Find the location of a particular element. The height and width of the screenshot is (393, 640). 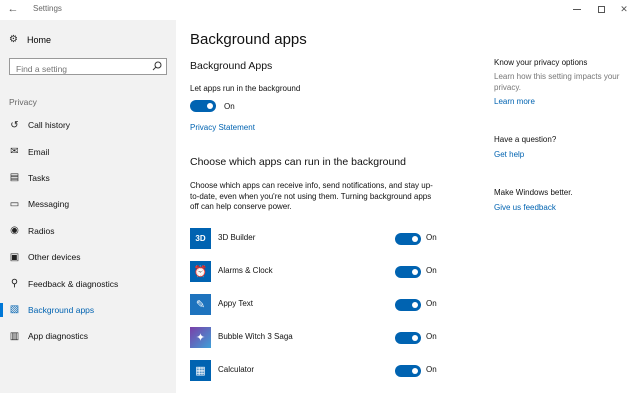

sidebar-item-radios: ◉ Radios is located at coordinates (88, 231).